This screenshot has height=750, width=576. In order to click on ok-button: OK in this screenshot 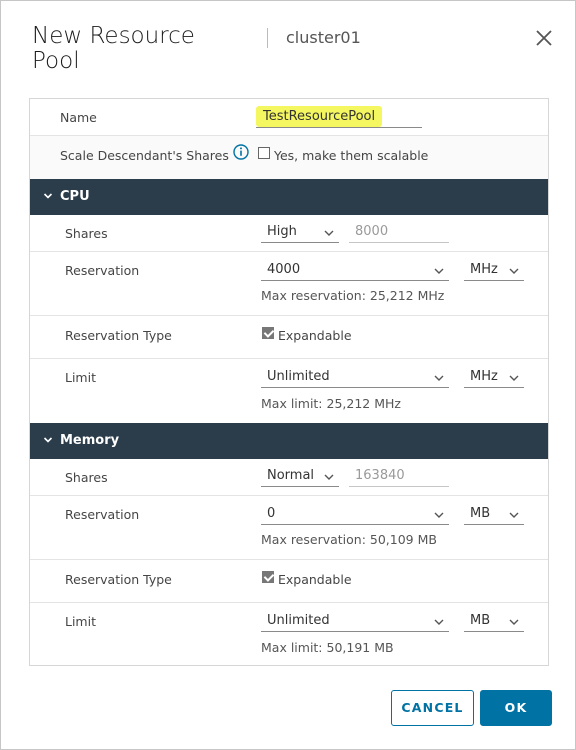, I will do `click(516, 708)`.